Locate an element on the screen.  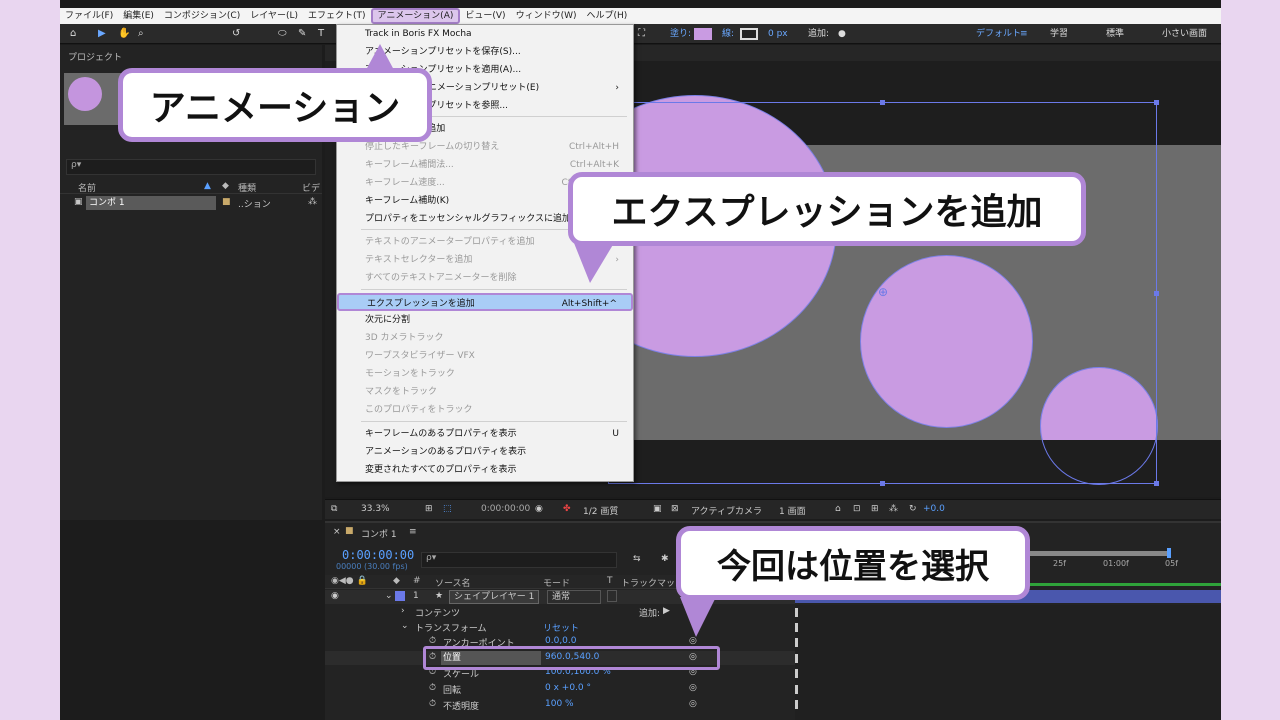
zoom-select: 33.3% is located at coordinates (375, 509).